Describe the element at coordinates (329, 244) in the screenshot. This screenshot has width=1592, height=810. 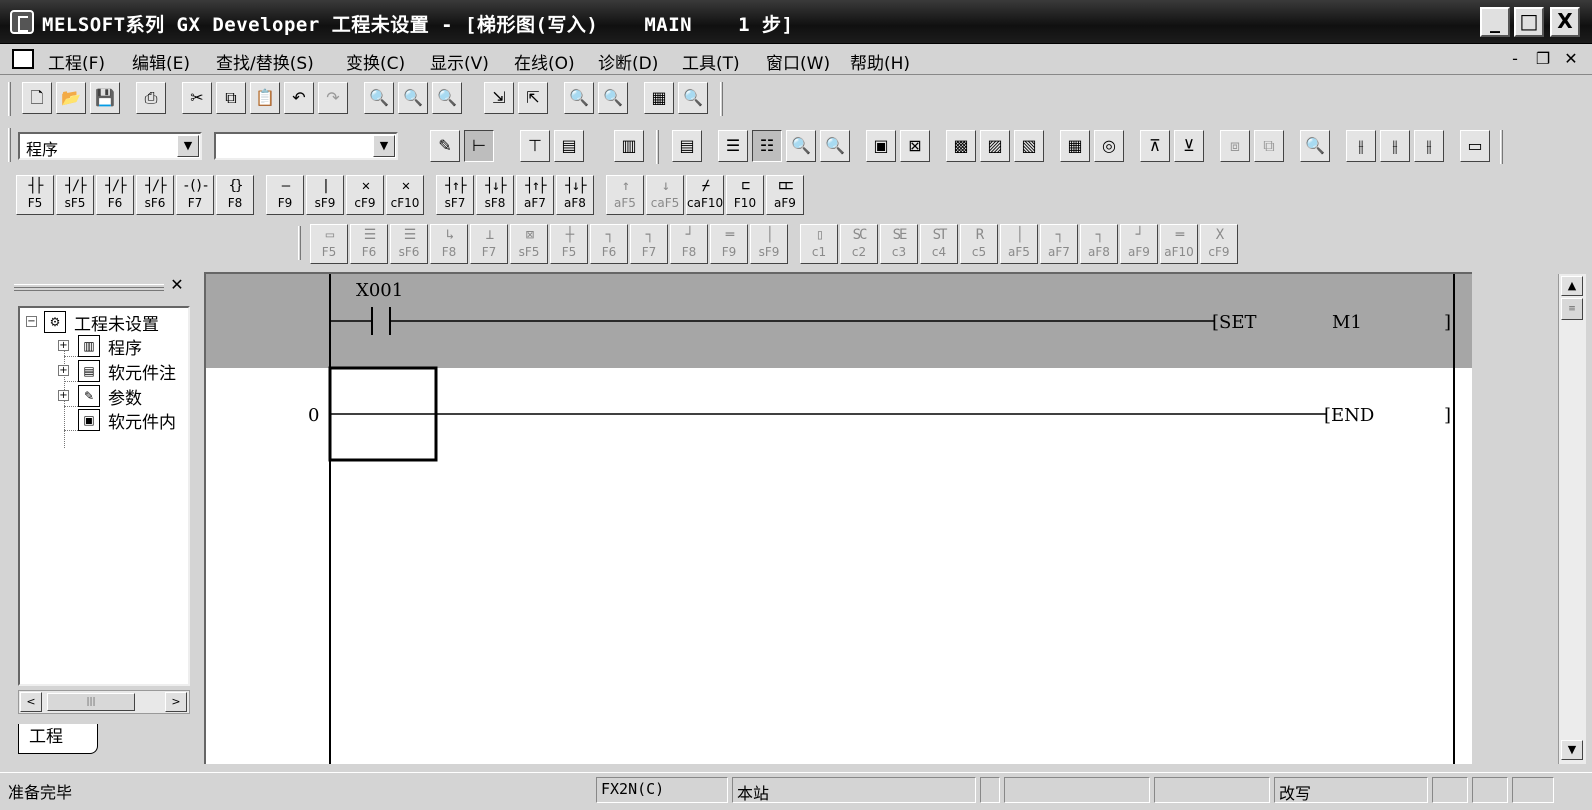
I see `sfc-key: ▭ F5` at that location.